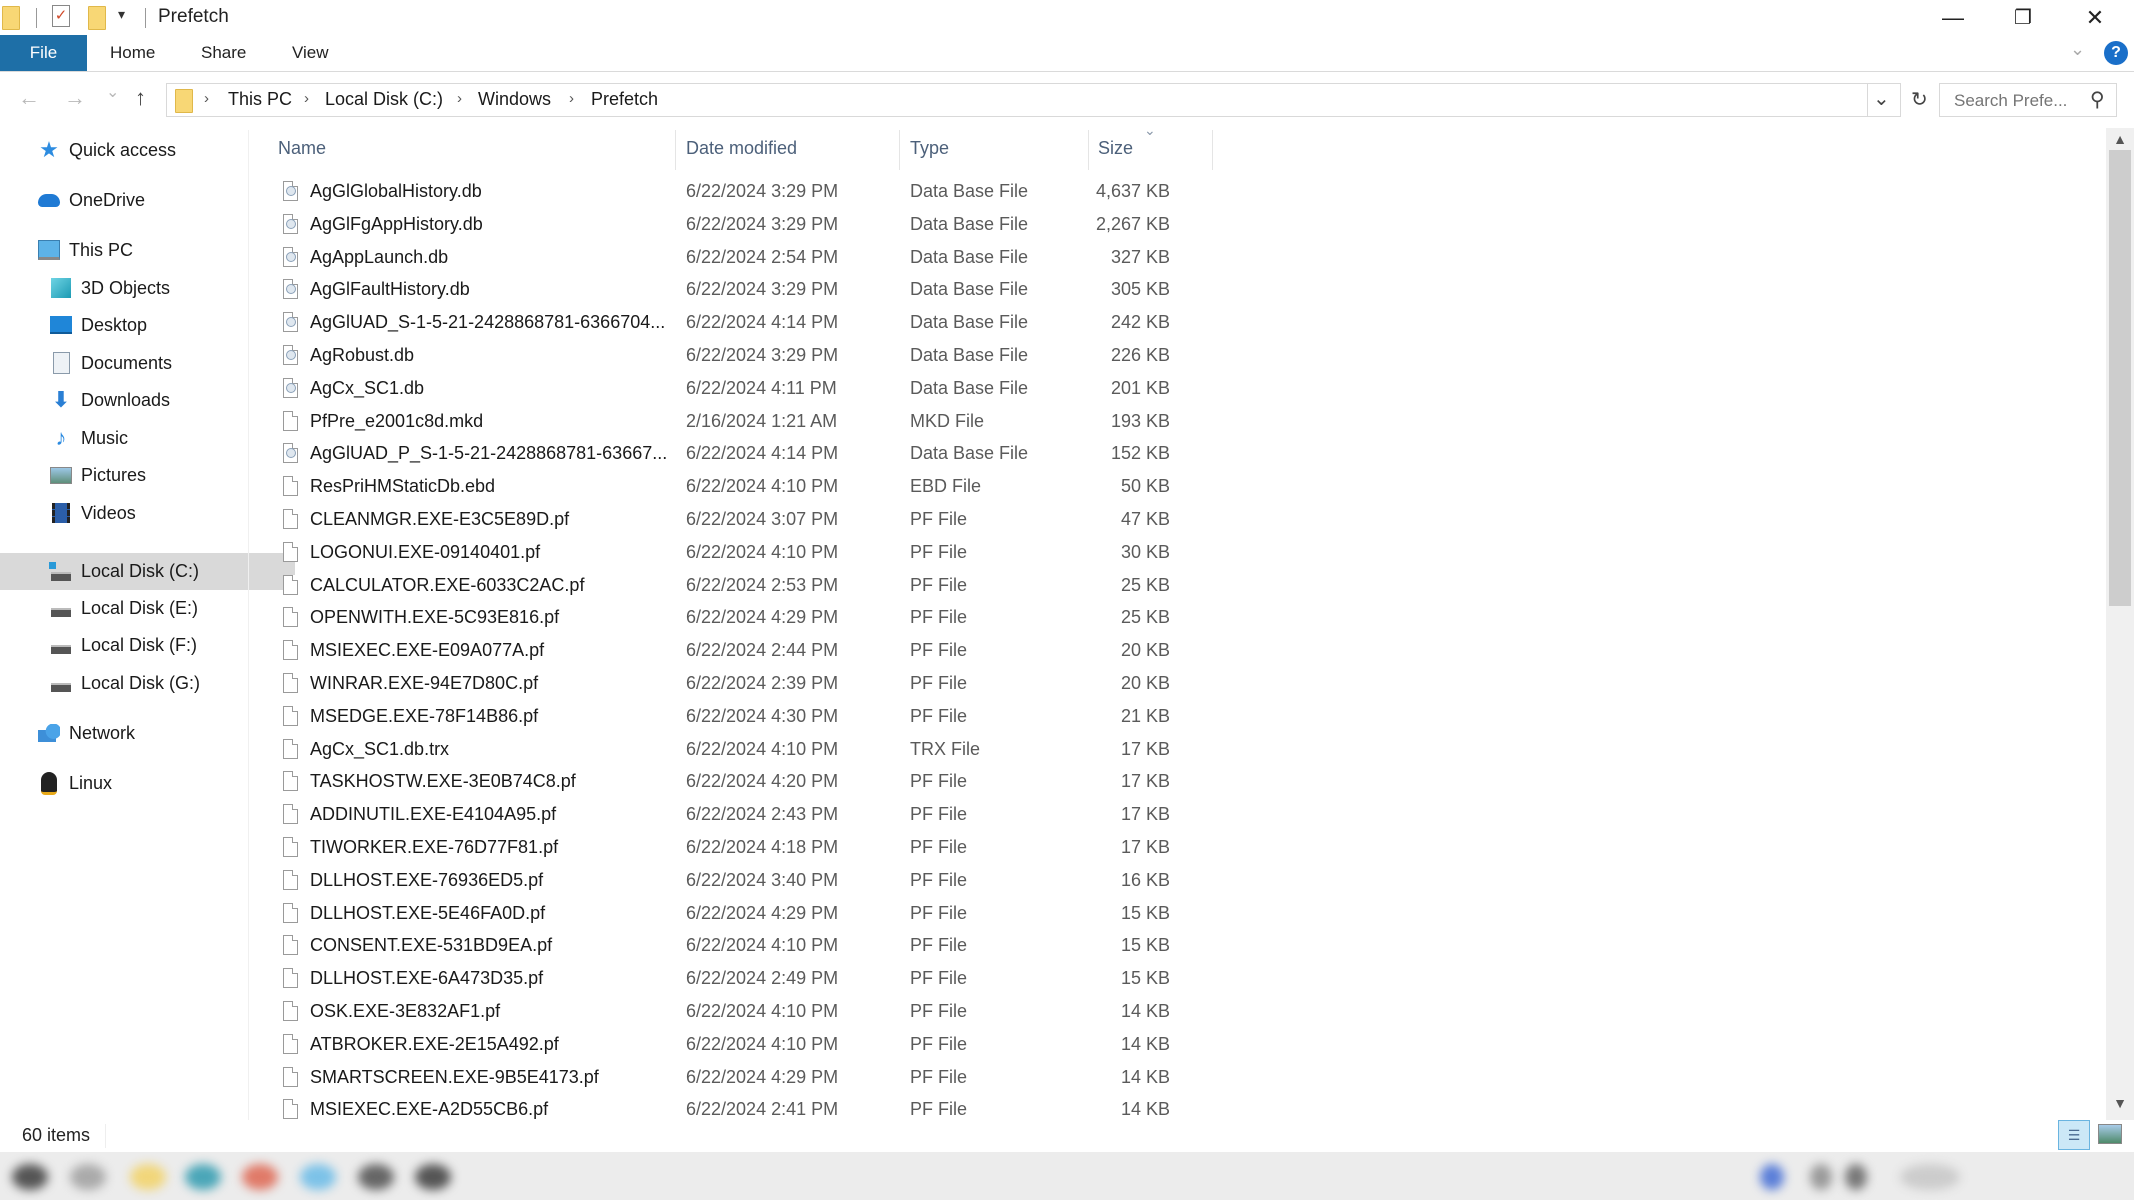 The width and height of the screenshot is (2134, 1200). What do you see at coordinates (97, 18) in the screenshot?
I see `new-folder-icon` at bounding box center [97, 18].